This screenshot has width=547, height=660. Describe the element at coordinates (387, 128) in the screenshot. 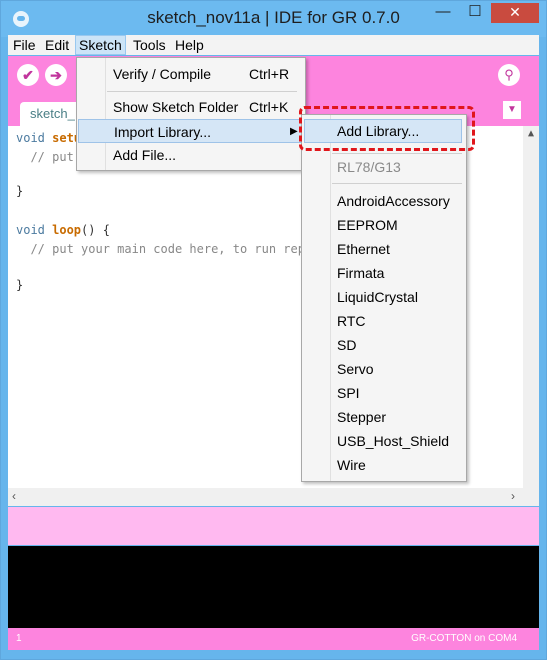

I see `annotation-highlight-box` at that location.